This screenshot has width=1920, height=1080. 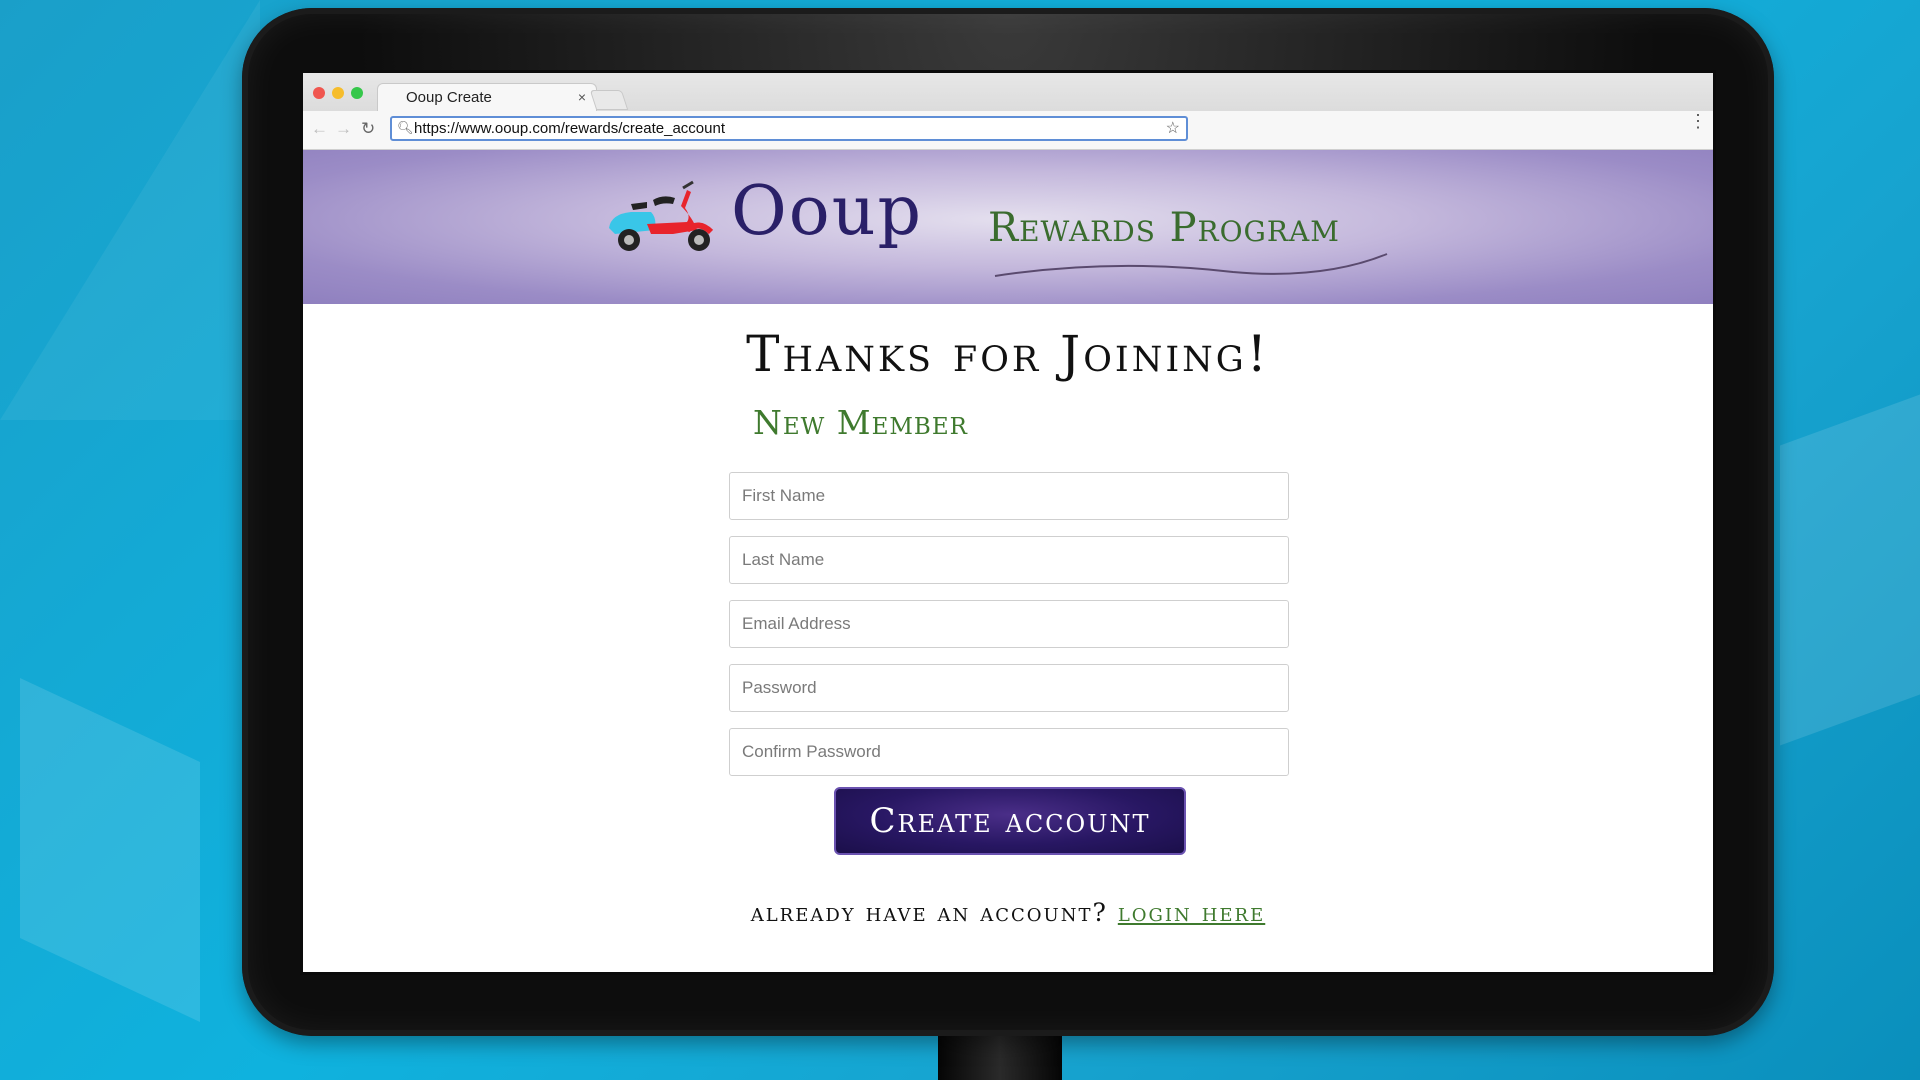 I want to click on header-banner: Ooup Rewards Program, so click(x=1008, y=227).